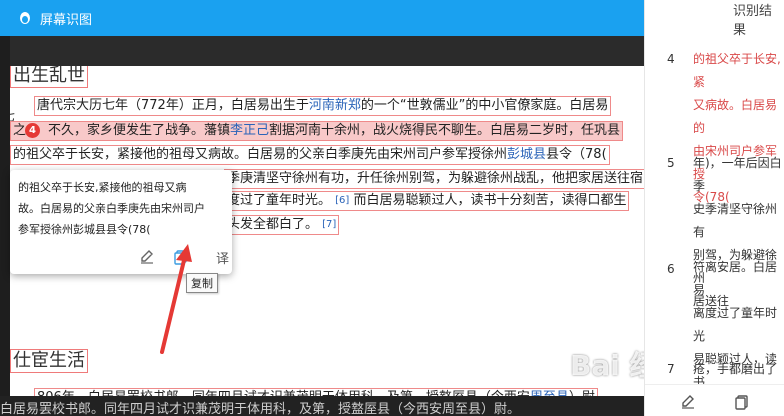 This screenshot has width=784, height=416. Describe the element at coordinates (671, 163) in the screenshot. I see `result-number: 5` at that location.